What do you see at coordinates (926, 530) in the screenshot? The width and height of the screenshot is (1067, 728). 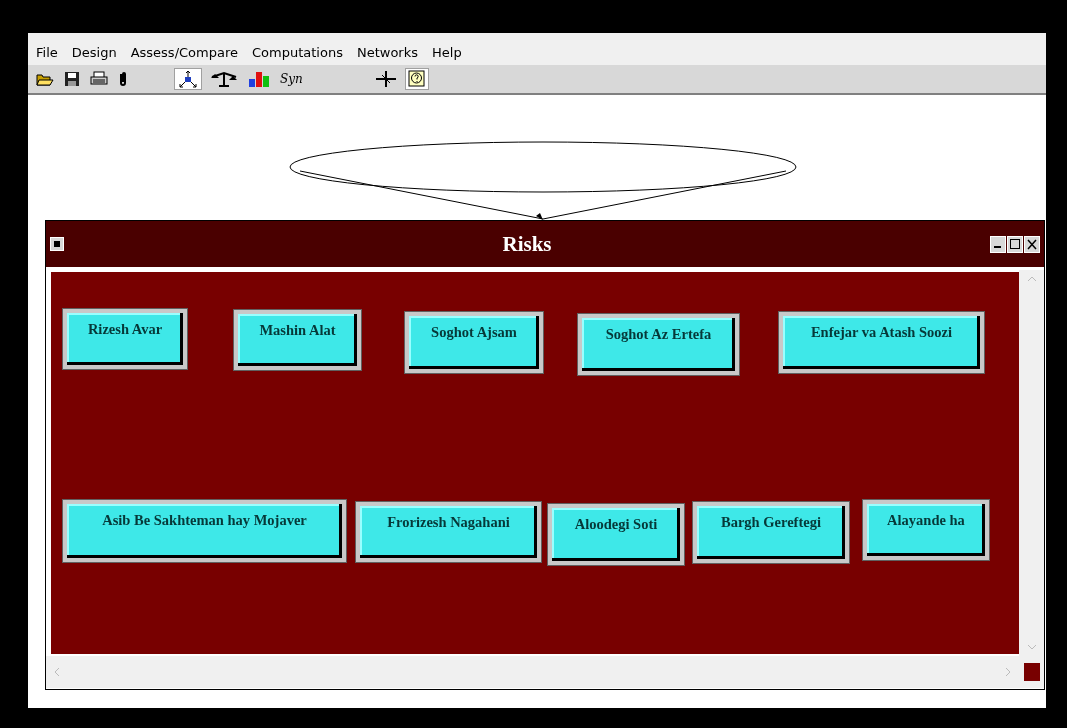 I see `risk-node: Alayande ha` at bounding box center [926, 530].